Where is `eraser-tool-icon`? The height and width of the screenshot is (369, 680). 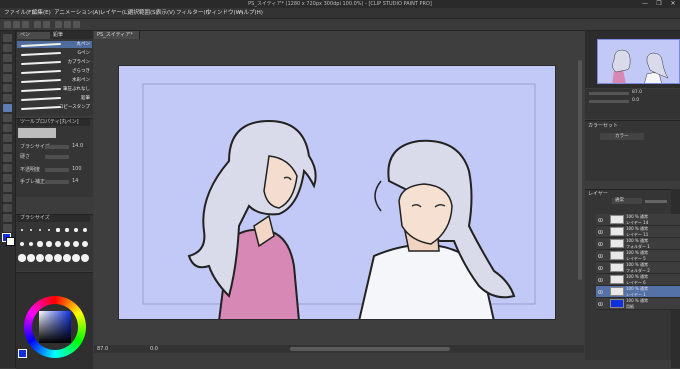 eraser-tool-icon is located at coordinates (7, 158).